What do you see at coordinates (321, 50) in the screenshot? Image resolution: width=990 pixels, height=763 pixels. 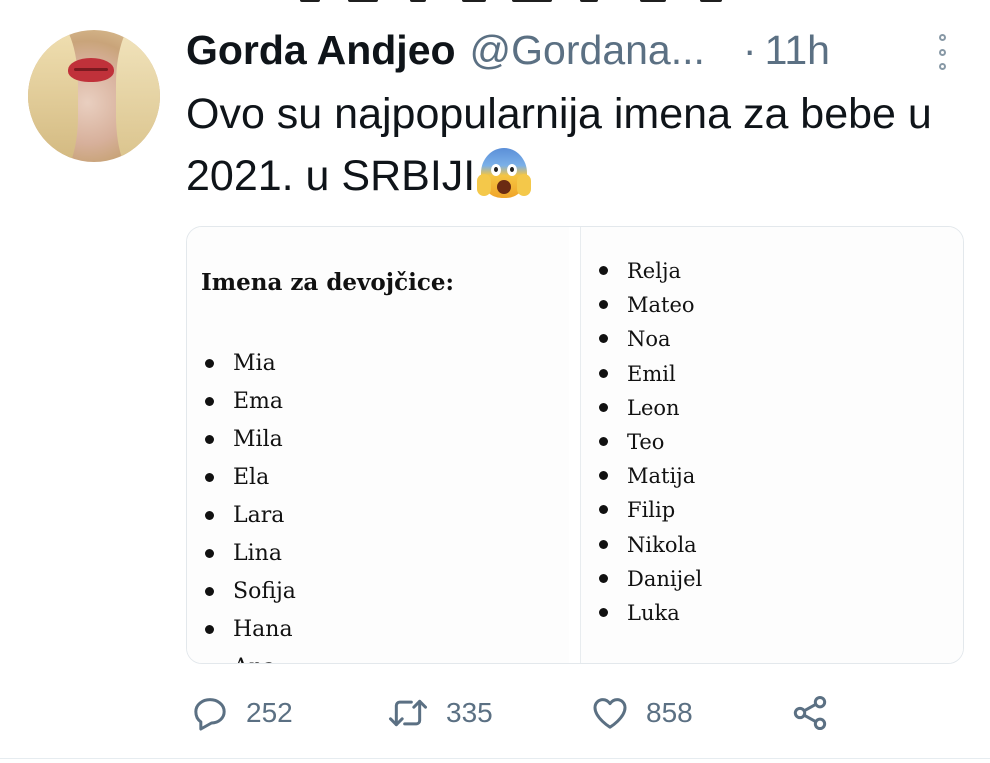 I see `author-name: Gorda Andjeo` at bounding box center [321, 50].